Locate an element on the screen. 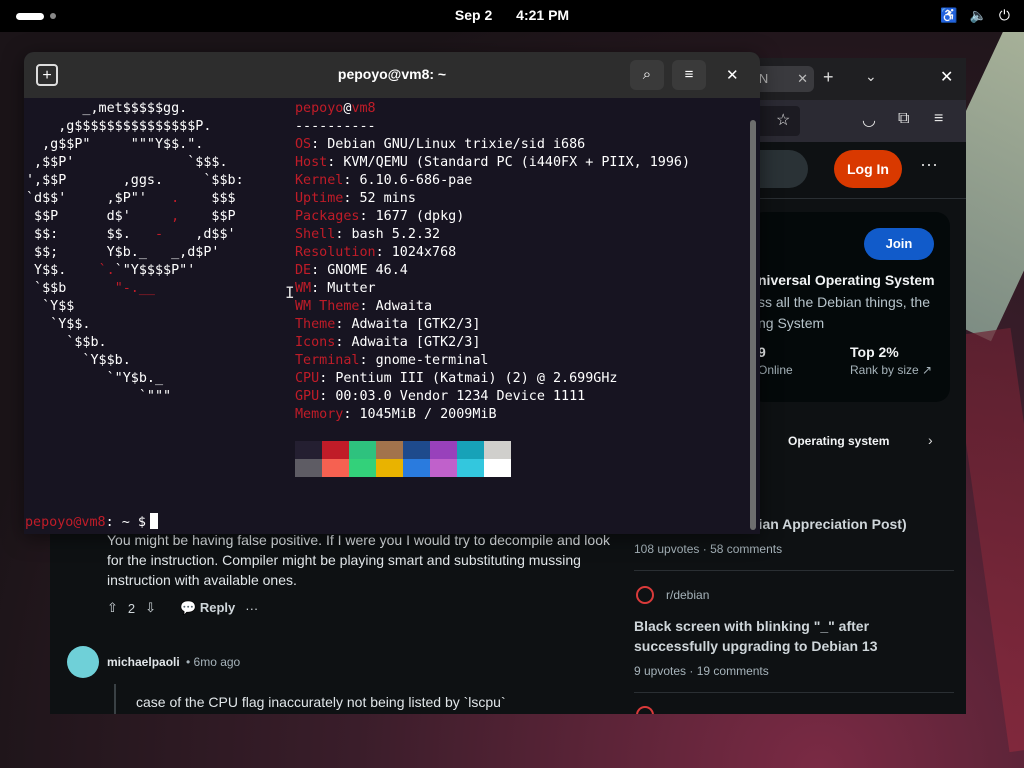  info-line: Shell: bash 5.2.32 is located at coordinates (368, 234).